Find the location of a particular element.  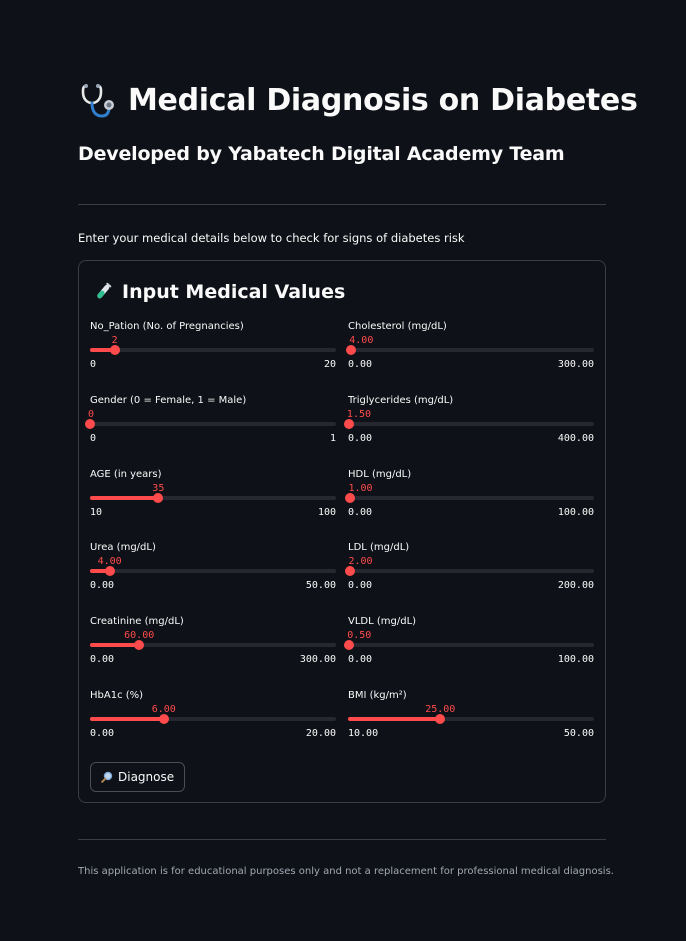

slider-bmi: BMI (kg/m²) 25.00 10.00 50.00 is located at coordinates (471, 718).